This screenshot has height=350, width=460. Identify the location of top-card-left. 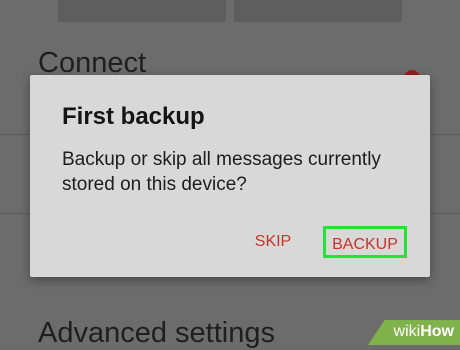
(142, 11).